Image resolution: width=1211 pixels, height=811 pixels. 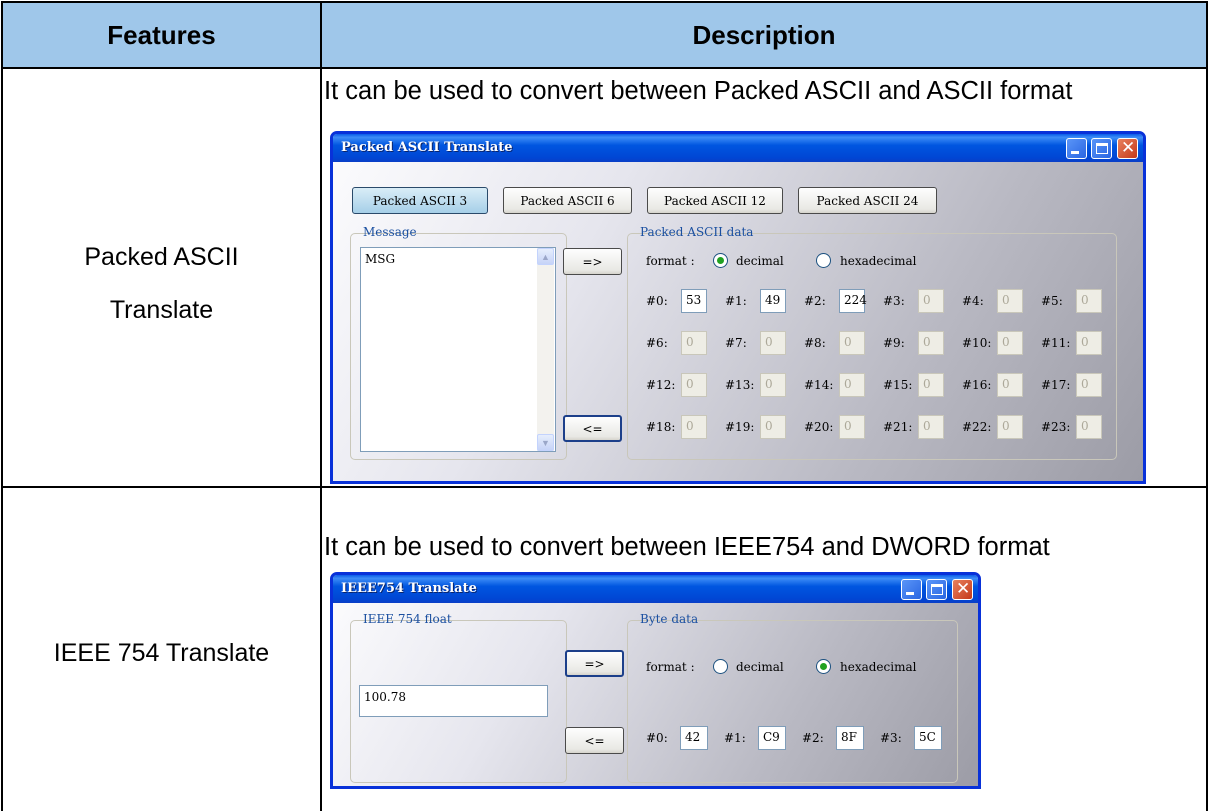 I want to click on byte-data-group: Byte data, so click(x=792, y=697).